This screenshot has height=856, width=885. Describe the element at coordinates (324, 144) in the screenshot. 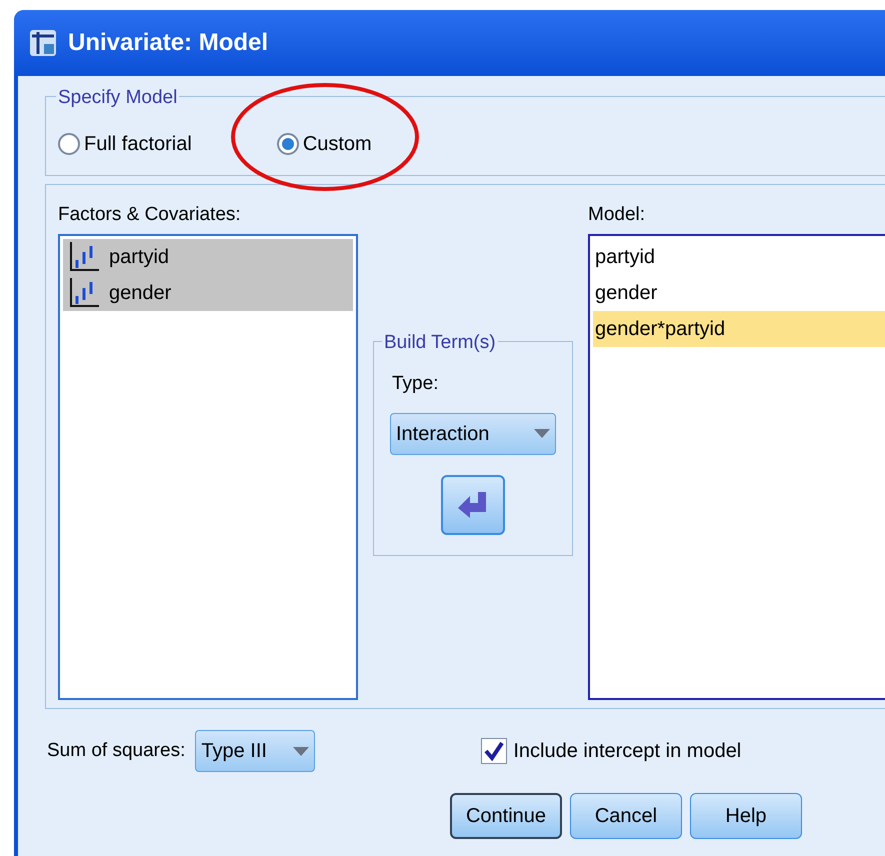

I see `radio-option: Custom` at that location.